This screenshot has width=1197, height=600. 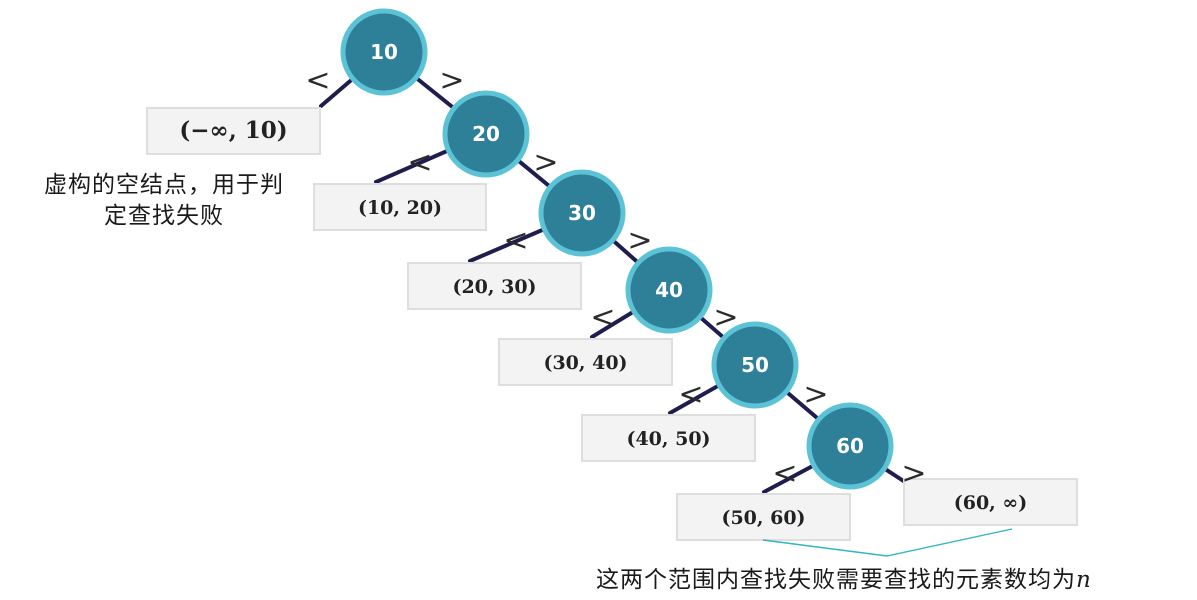 I want to click on tree-node-key: 40, so click(x=669, y=290).